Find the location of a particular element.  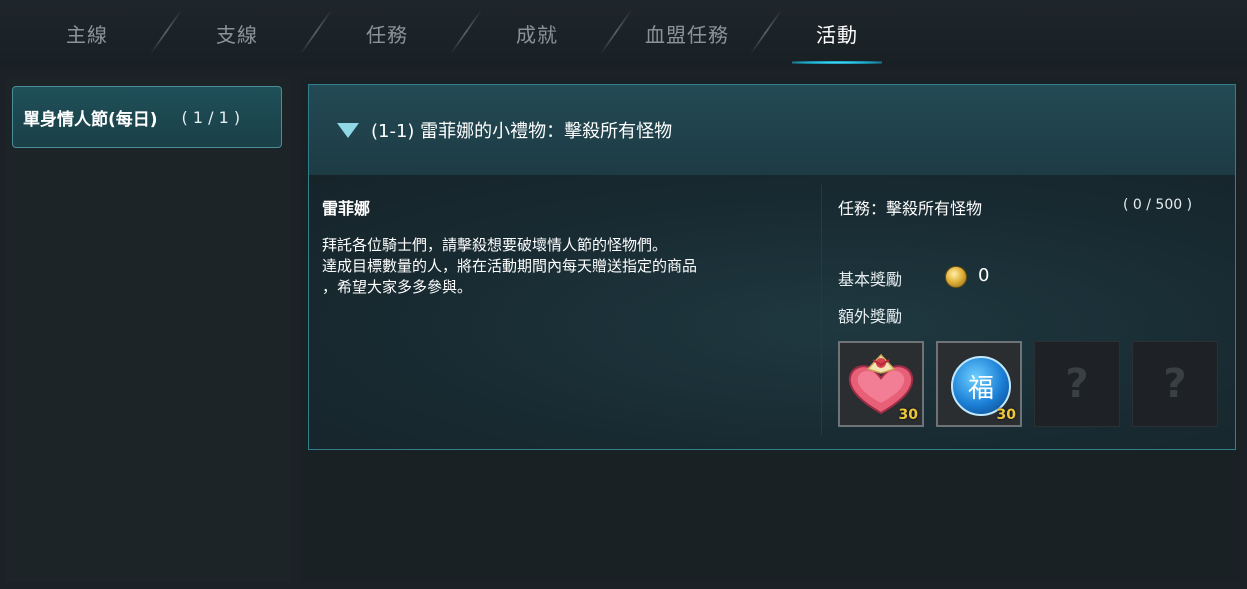

quest-objective: 任務：擊殺所有怪物 is located at coordinates (910, 208).